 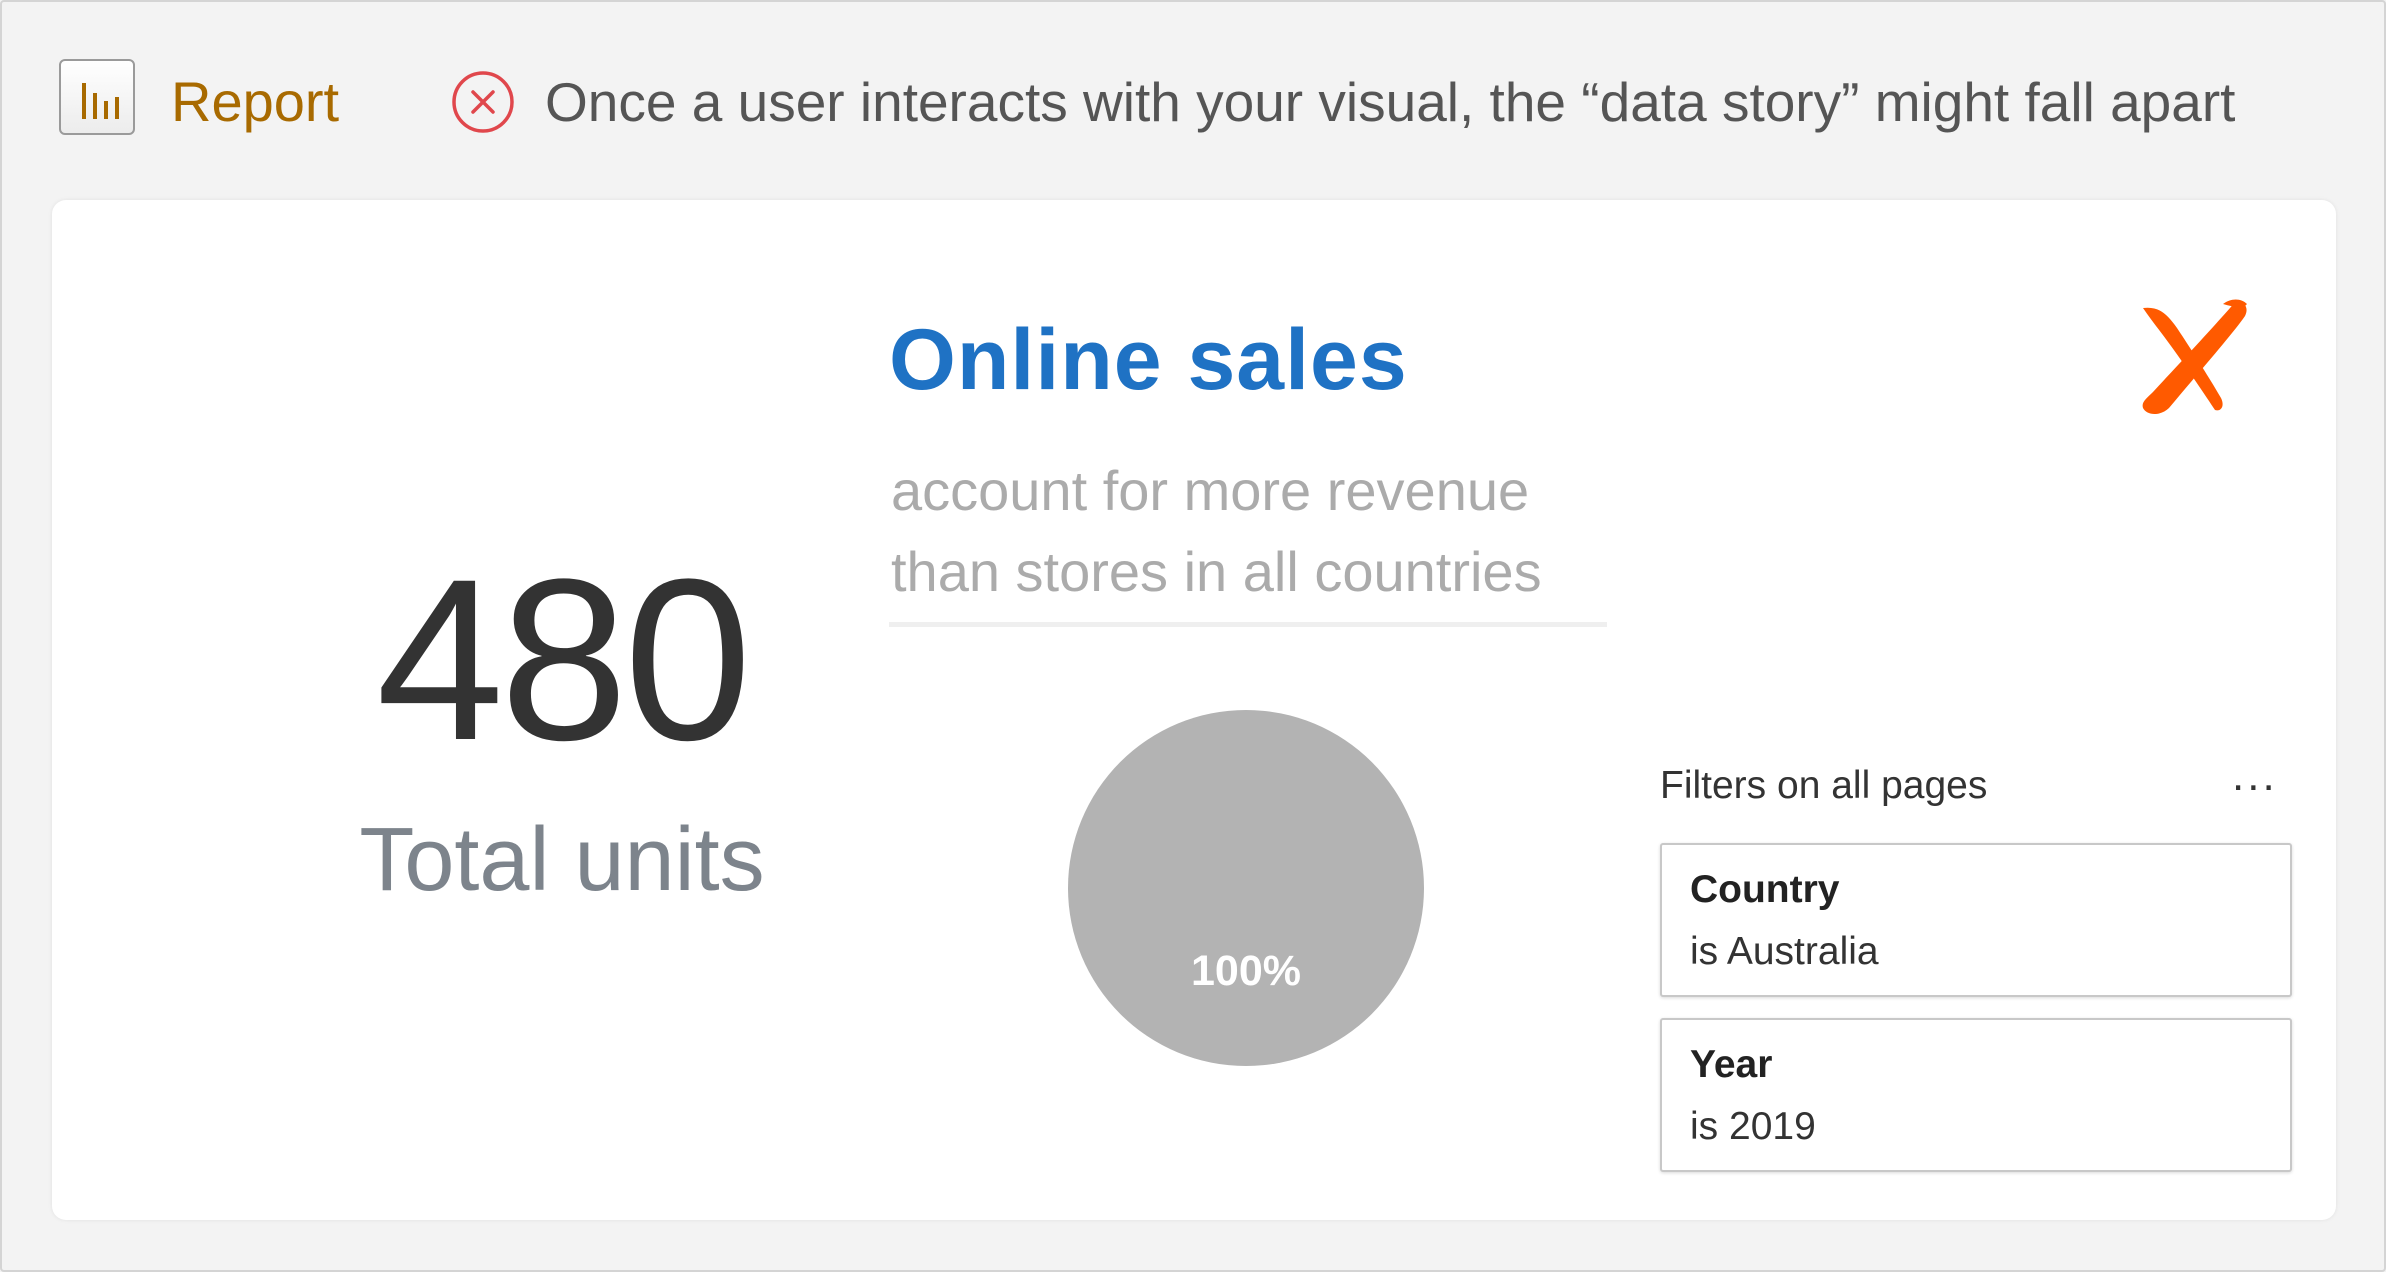 What do you see at coordinates (255, 101) in the screenshot?
I see `report-label: Report` at bounding box center [255, 101].